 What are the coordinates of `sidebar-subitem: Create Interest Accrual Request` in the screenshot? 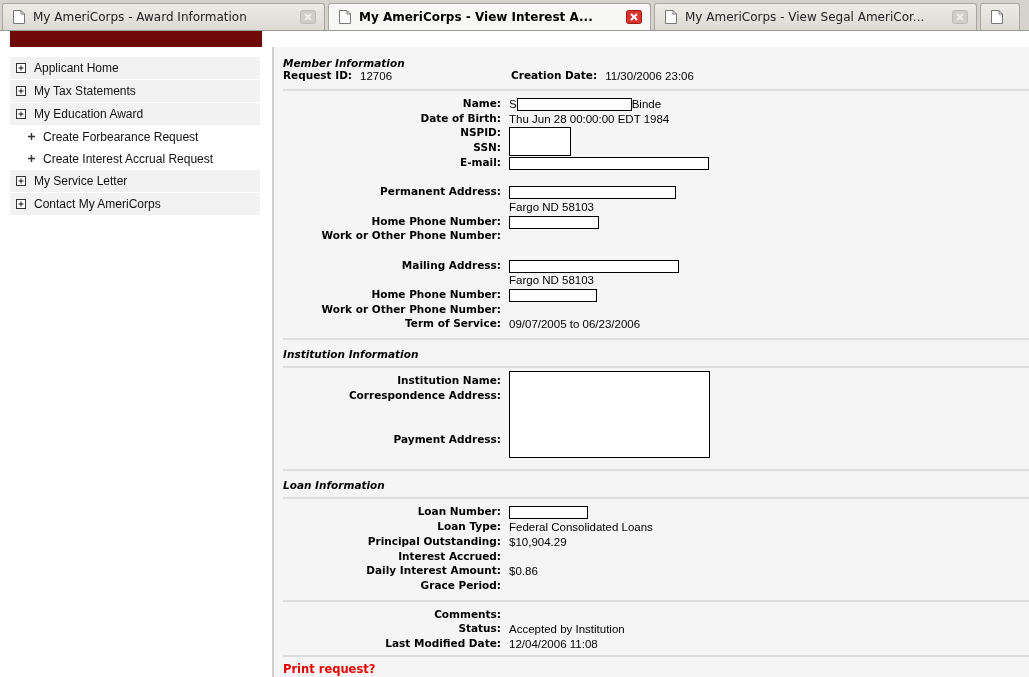 It's located at (135, 159).